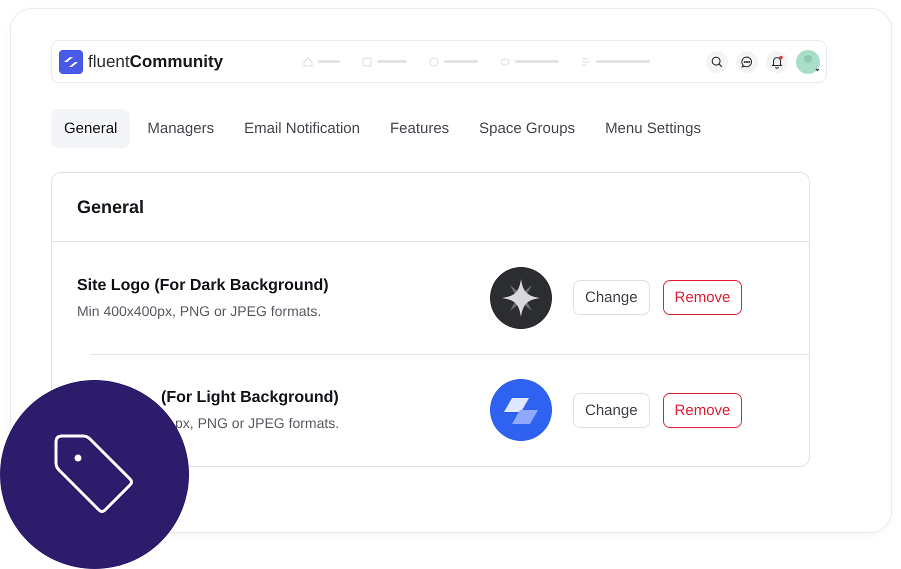  I want to click on setting-hint: Min 400x400px, PNG or JPEG formats., so click(199, 310).